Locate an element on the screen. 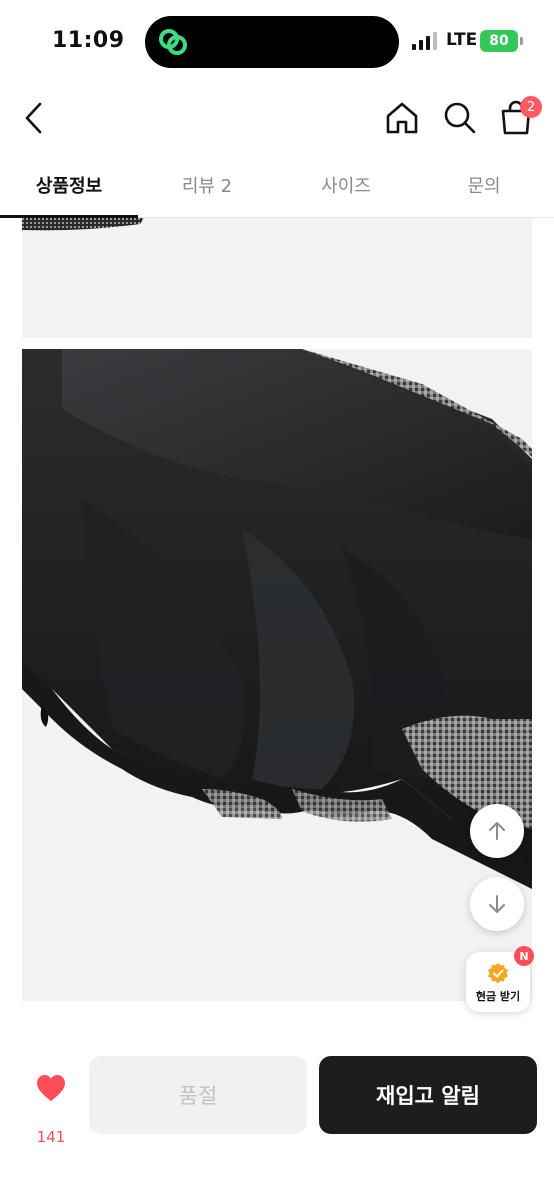  scroll-down-button is located at coordinates (497, 904).